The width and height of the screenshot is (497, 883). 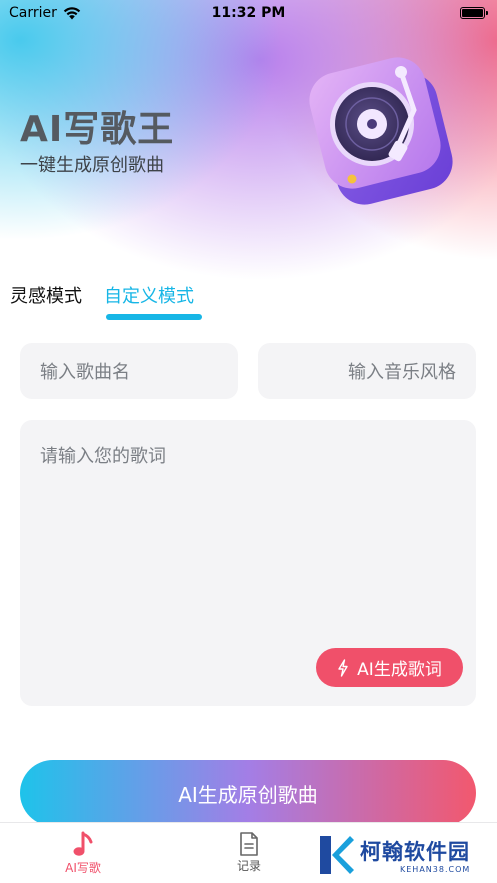 I want to click on app-subtitle: 一键生成原创歌曲, so click(x=92, y=165).